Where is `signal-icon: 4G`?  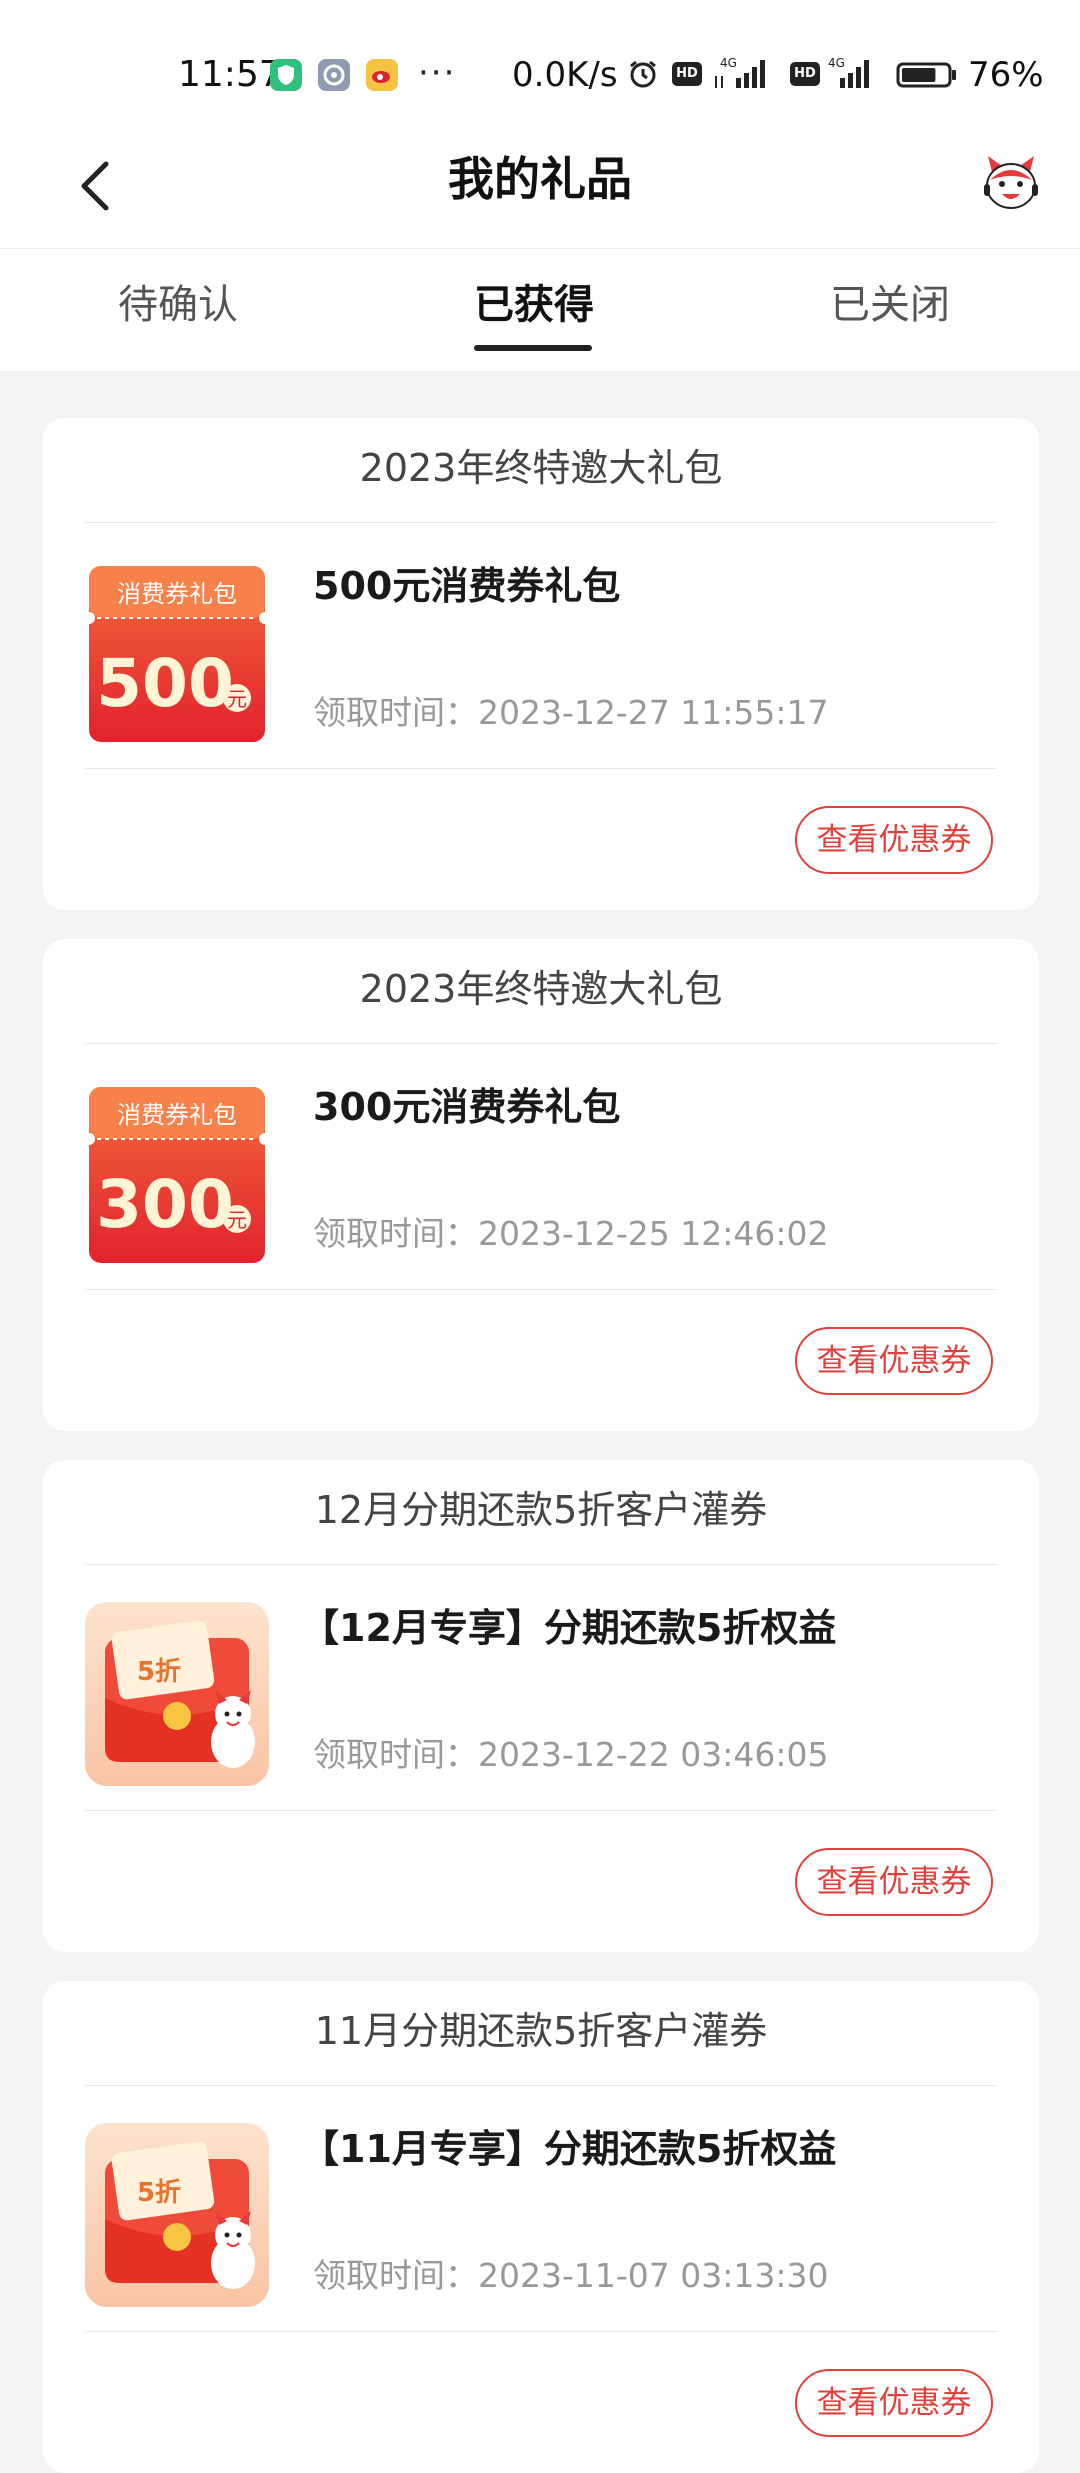
signal-icon: 4G is located at coordinates (740, 72).